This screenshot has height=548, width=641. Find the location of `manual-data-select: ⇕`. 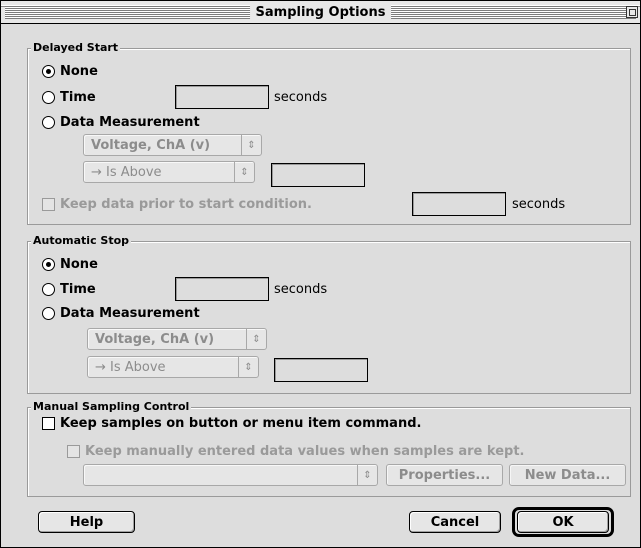

manual-data-select: ⇕ is located at coordinates (230, 475).